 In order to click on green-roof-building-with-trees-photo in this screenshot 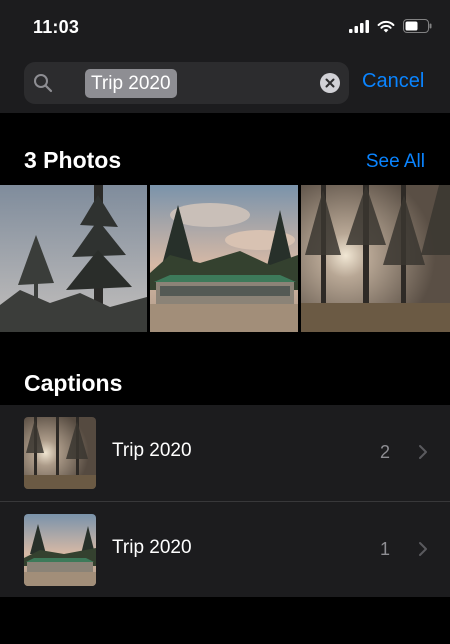, I will do `click(224, 258)`.